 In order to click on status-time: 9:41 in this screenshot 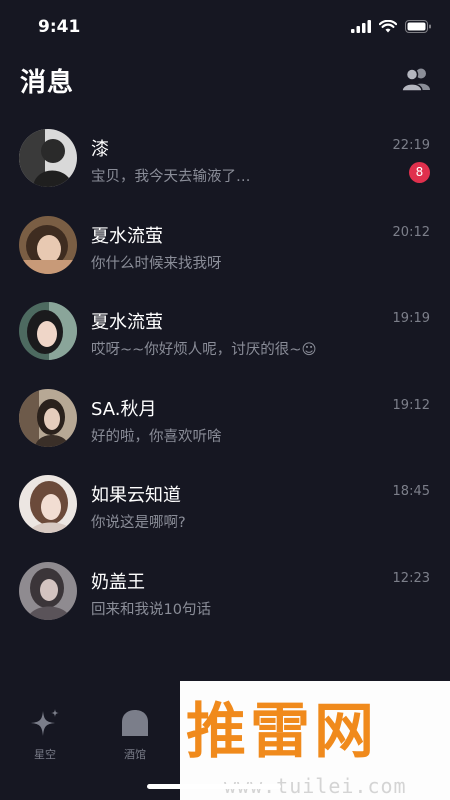, I will do `click(59, 27)`.